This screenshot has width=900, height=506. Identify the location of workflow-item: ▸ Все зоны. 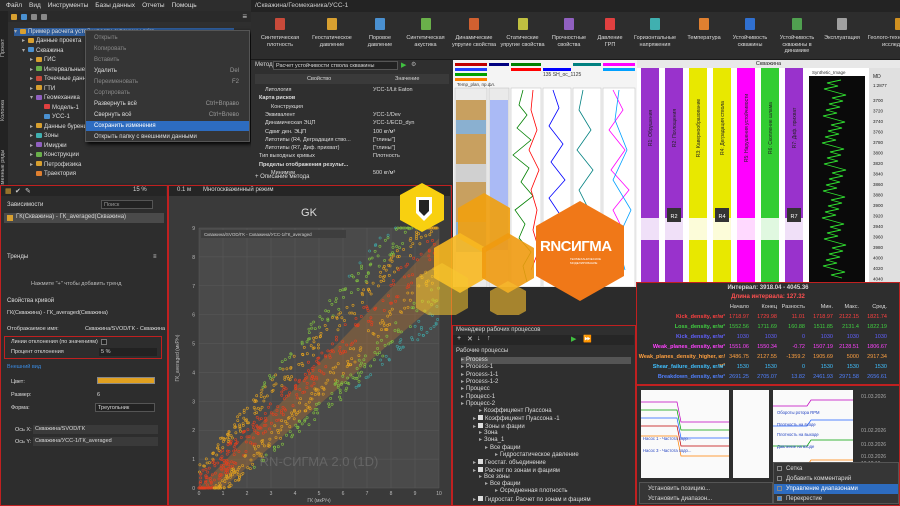
(494, 477).